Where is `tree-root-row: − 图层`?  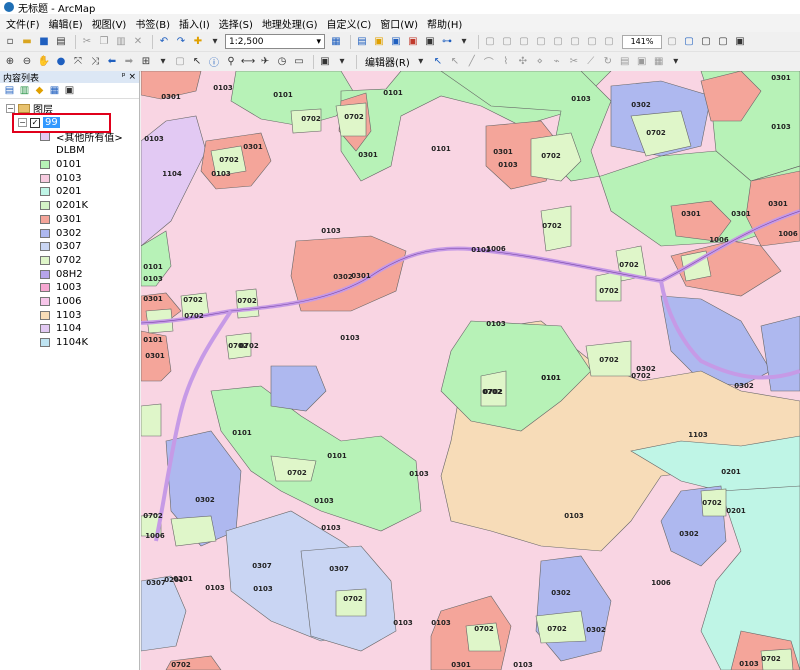 tree-root-row: − 图层 is located at coordinates (29, 108).